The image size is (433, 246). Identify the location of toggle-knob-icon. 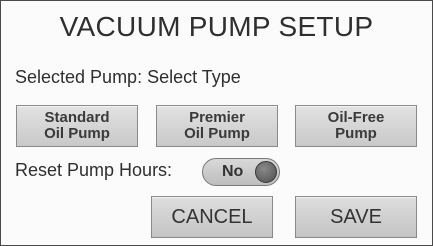
(266, 172).